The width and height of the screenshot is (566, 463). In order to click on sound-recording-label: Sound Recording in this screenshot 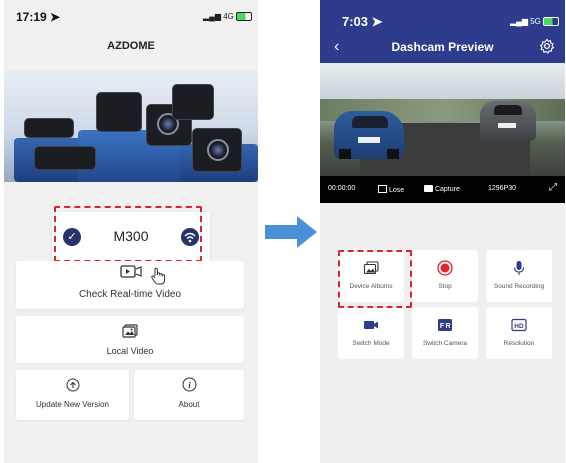, I will do `click(519, 286)`.